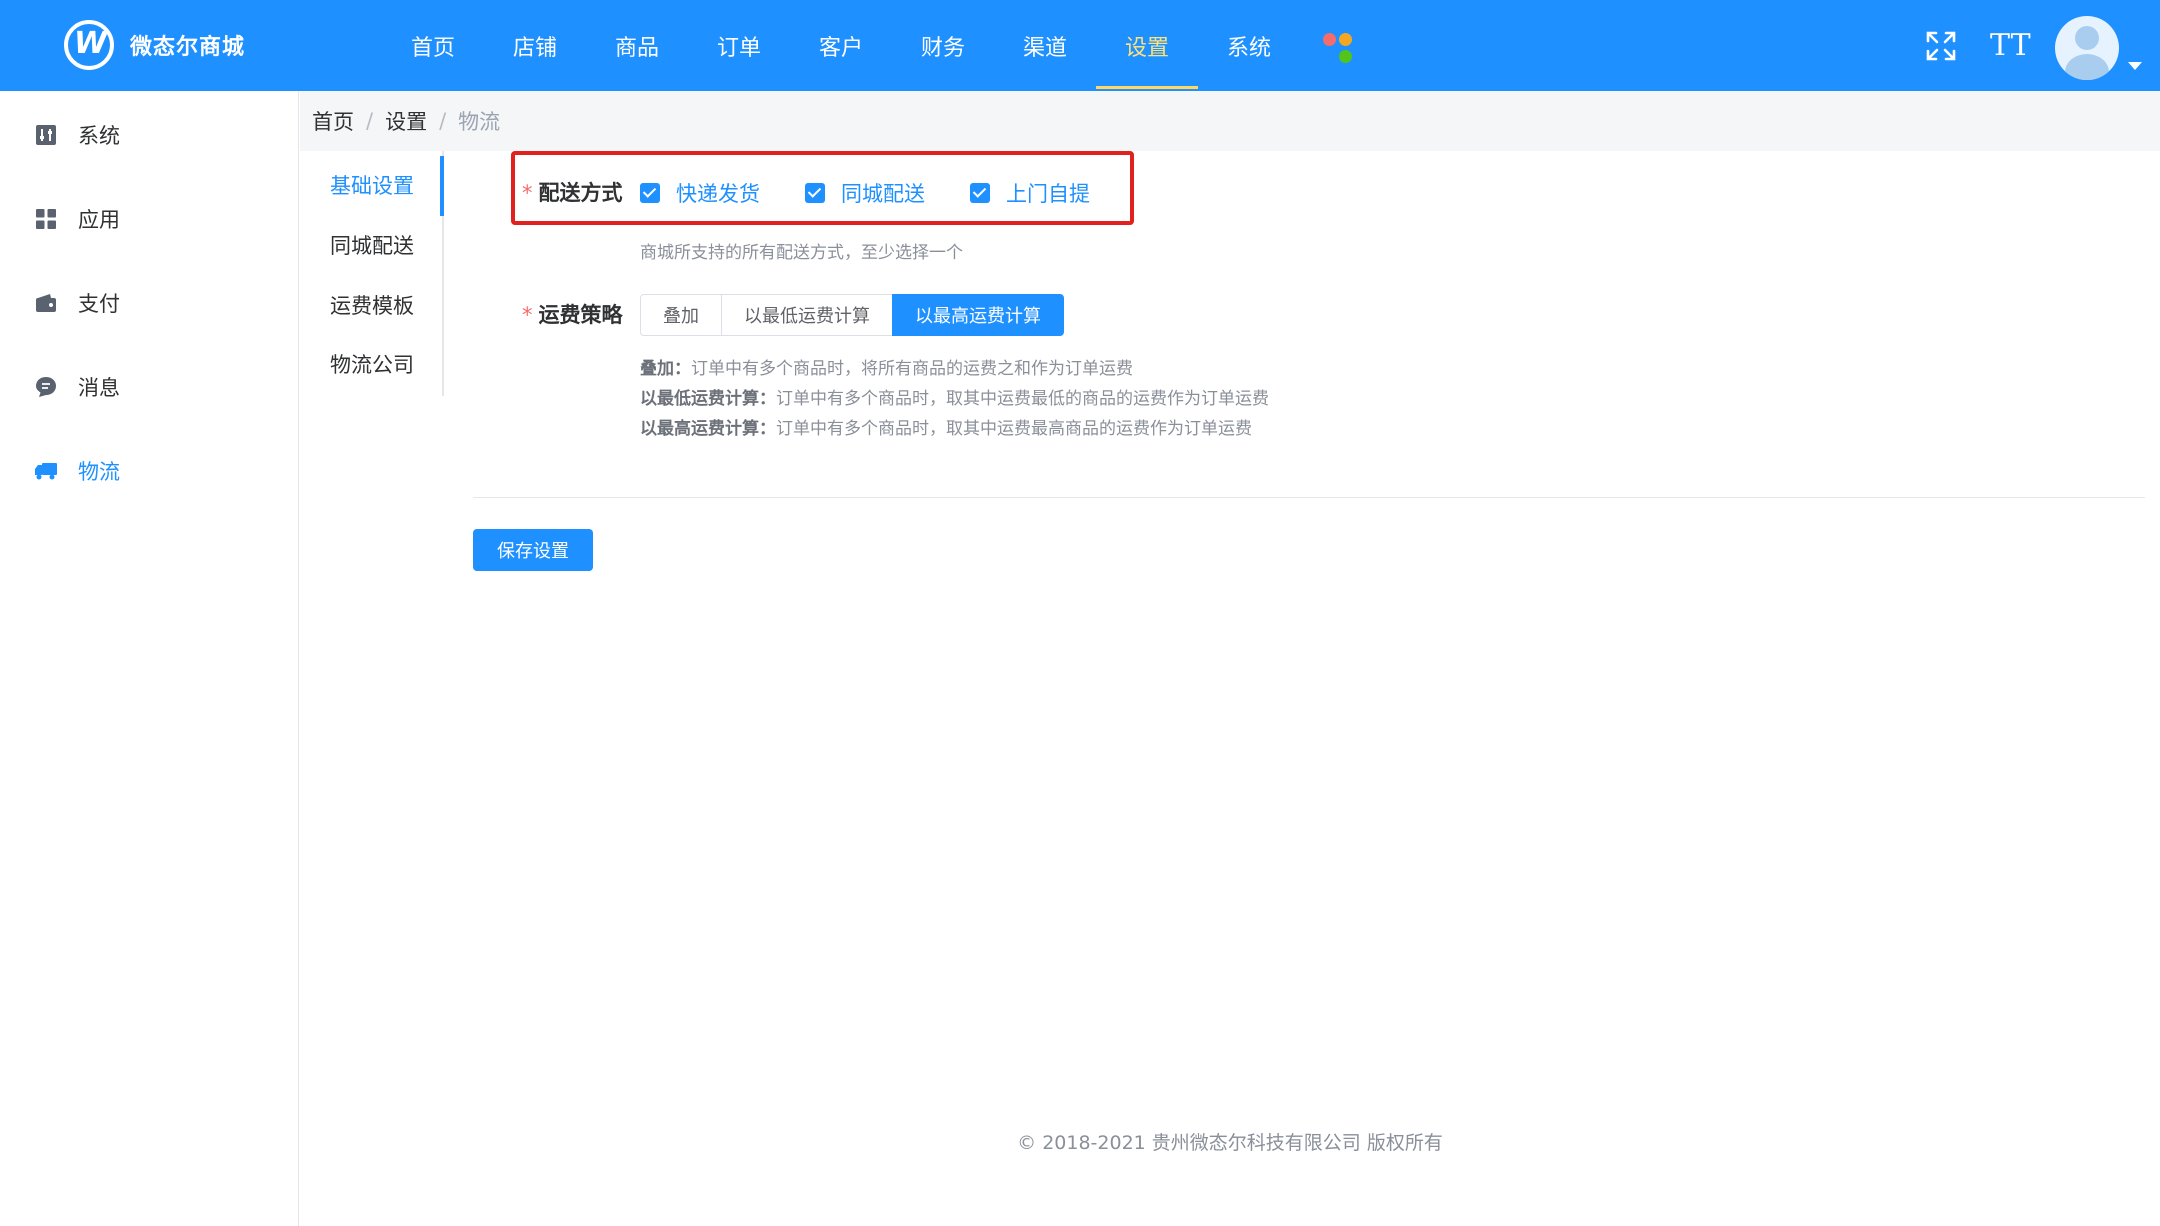 This screenshot has width=2160, height=1226. I want to click on sidebar-item-payment: 支付, so click(77, 303).